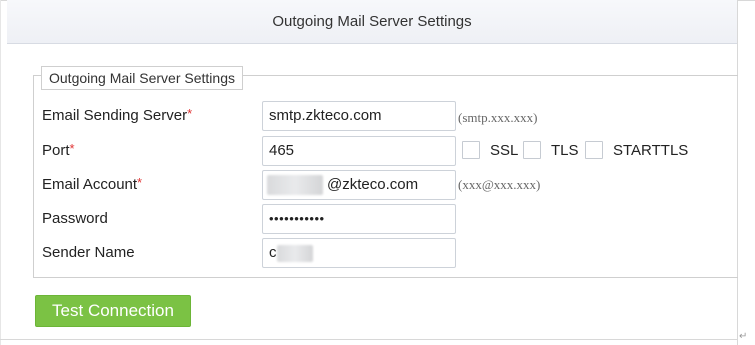  What do you see at coordinates (273, 252) in the screenshot?
I see `sender-name-value: c` at bounding box center [273, 252].